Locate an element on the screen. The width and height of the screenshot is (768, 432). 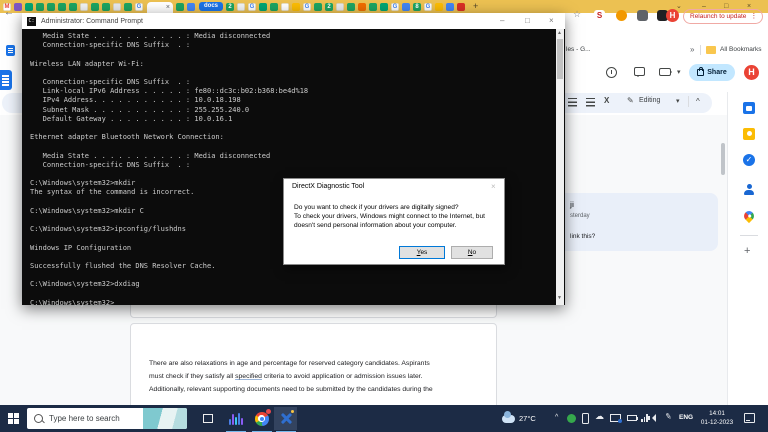
tray-antivirus-icon is located at coordinates (571, 418).